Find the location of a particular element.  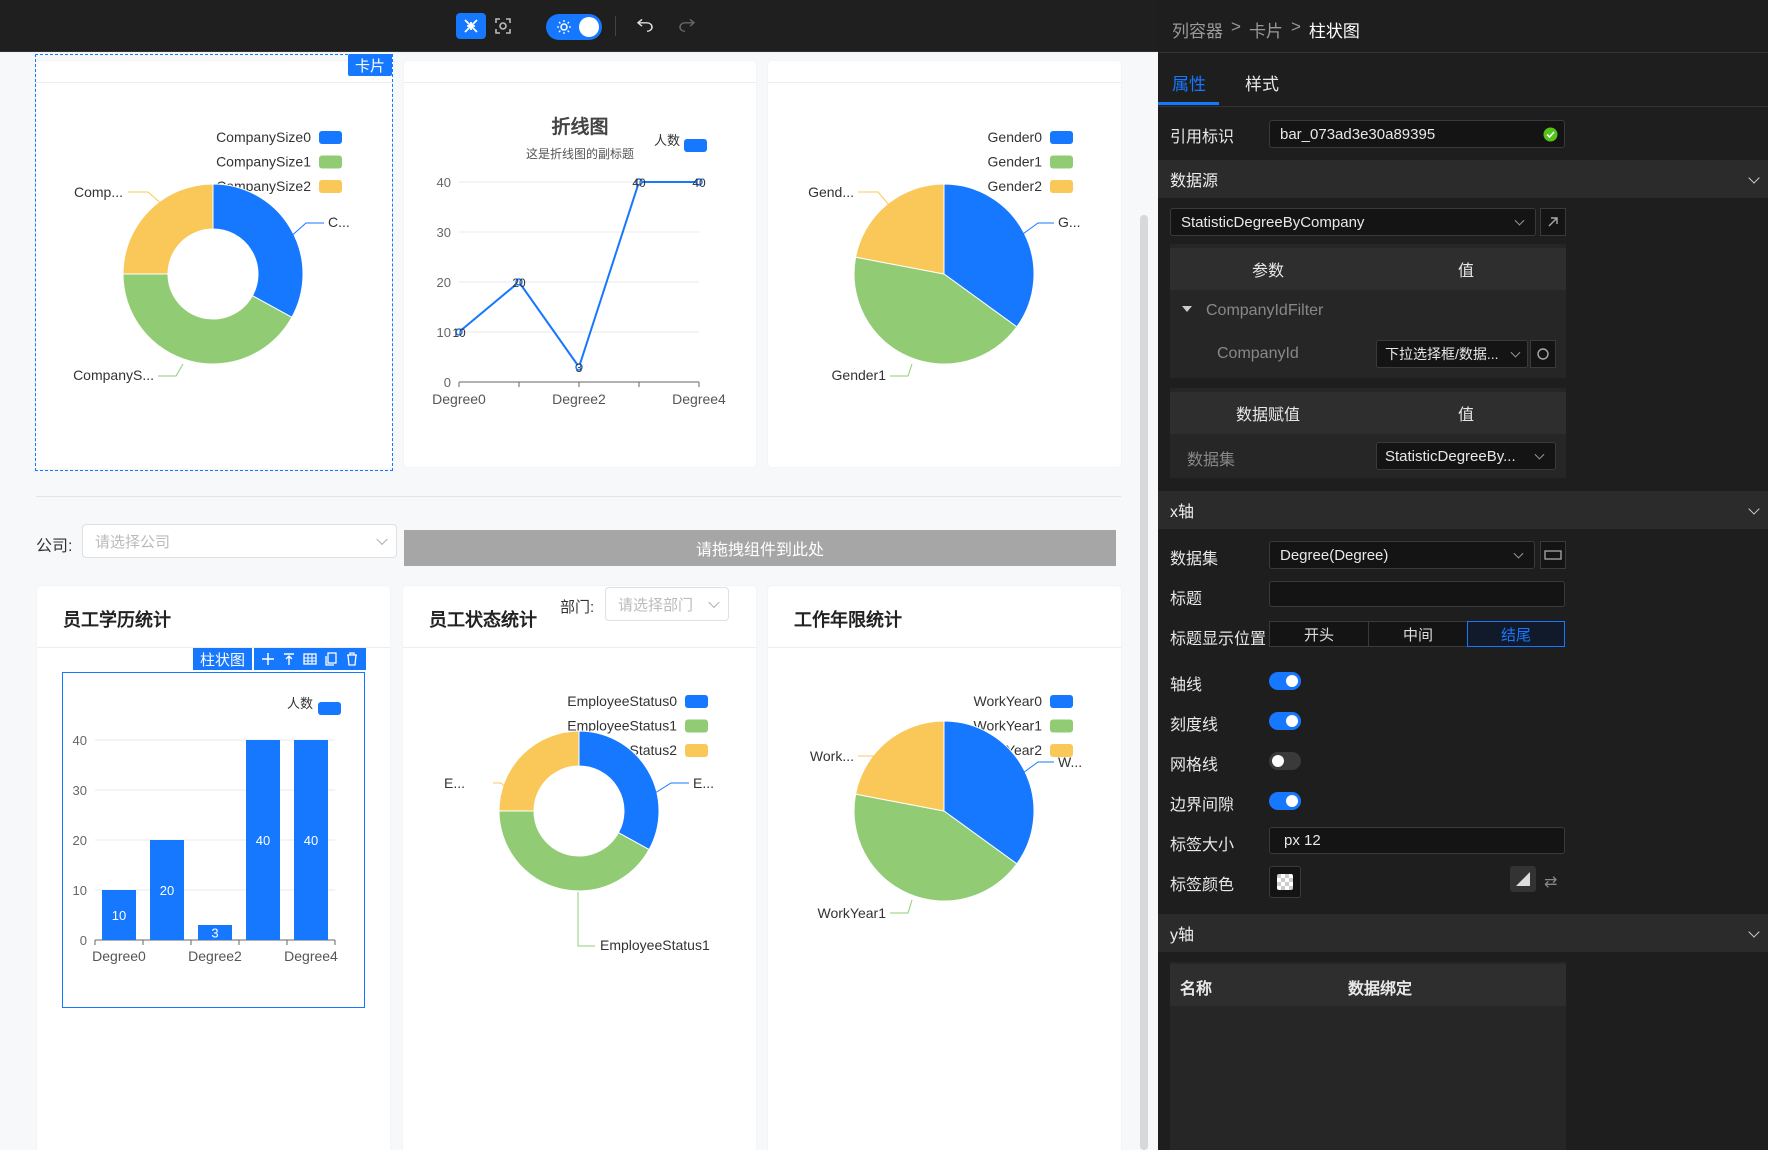

y-tick-label: 20 is located at coordinates (444, 282).